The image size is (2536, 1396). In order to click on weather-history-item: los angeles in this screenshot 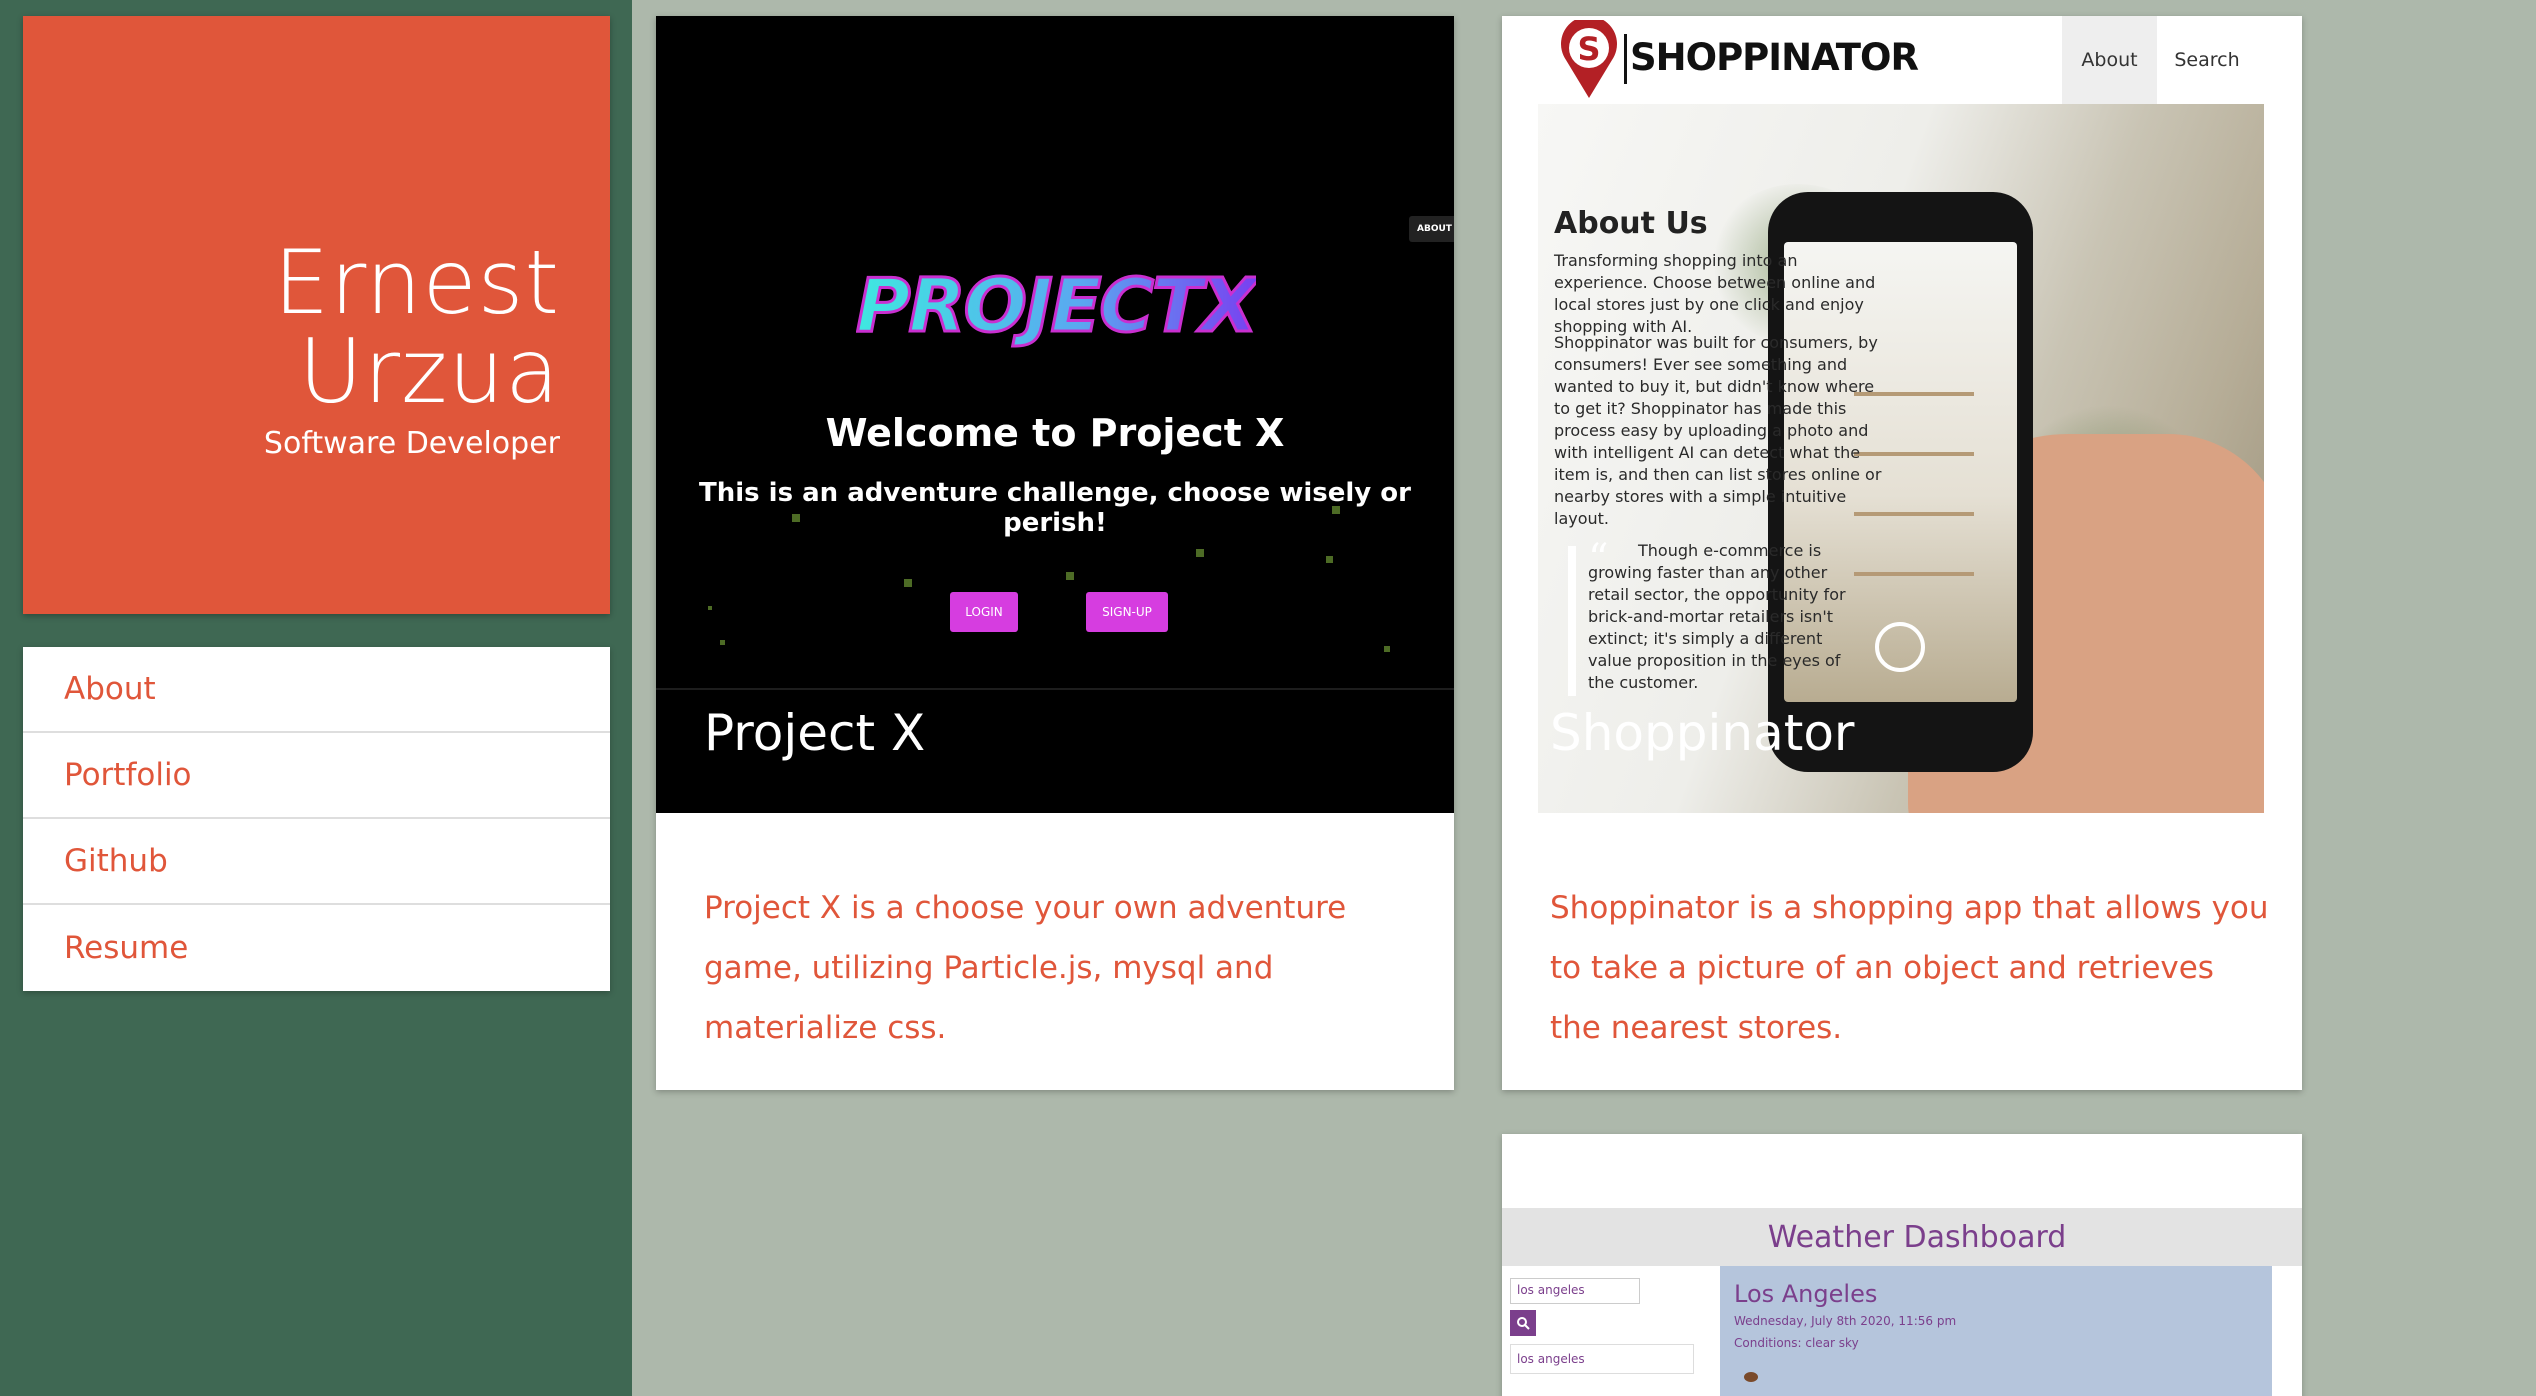, I will do `click(1602, 1359)`.